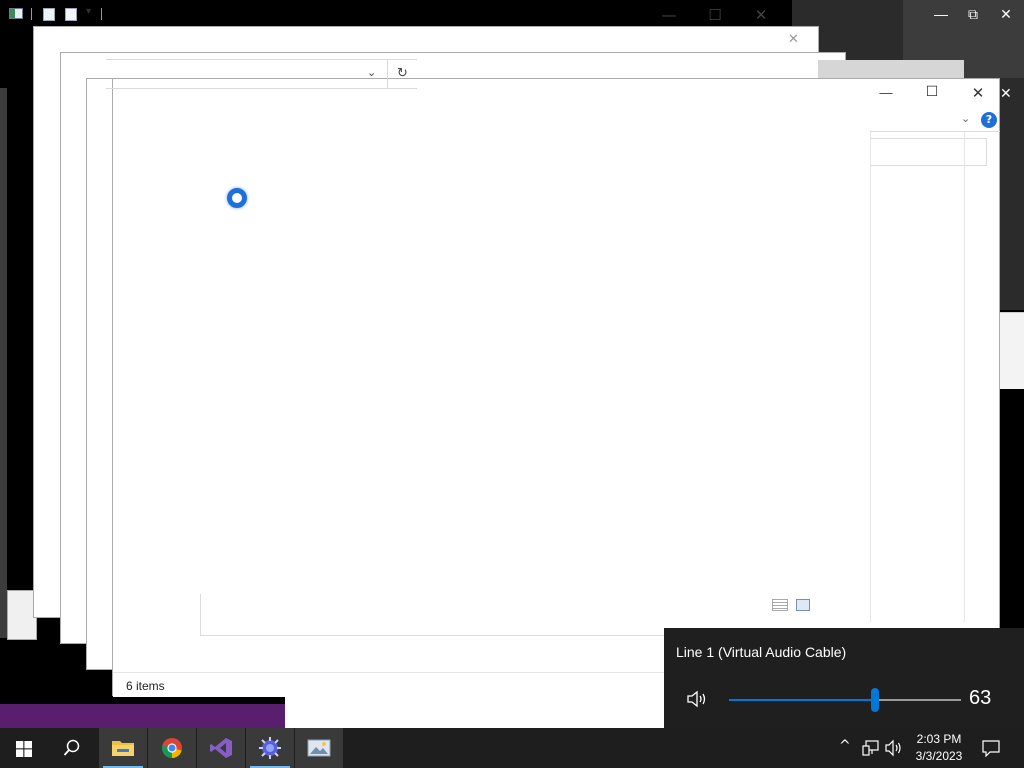 The width and height of the screenshot is (1024, 768). Describe the element at coordinates (935, 131) in the screenshot. I see `background-window-4-ribbon-line` at that location.